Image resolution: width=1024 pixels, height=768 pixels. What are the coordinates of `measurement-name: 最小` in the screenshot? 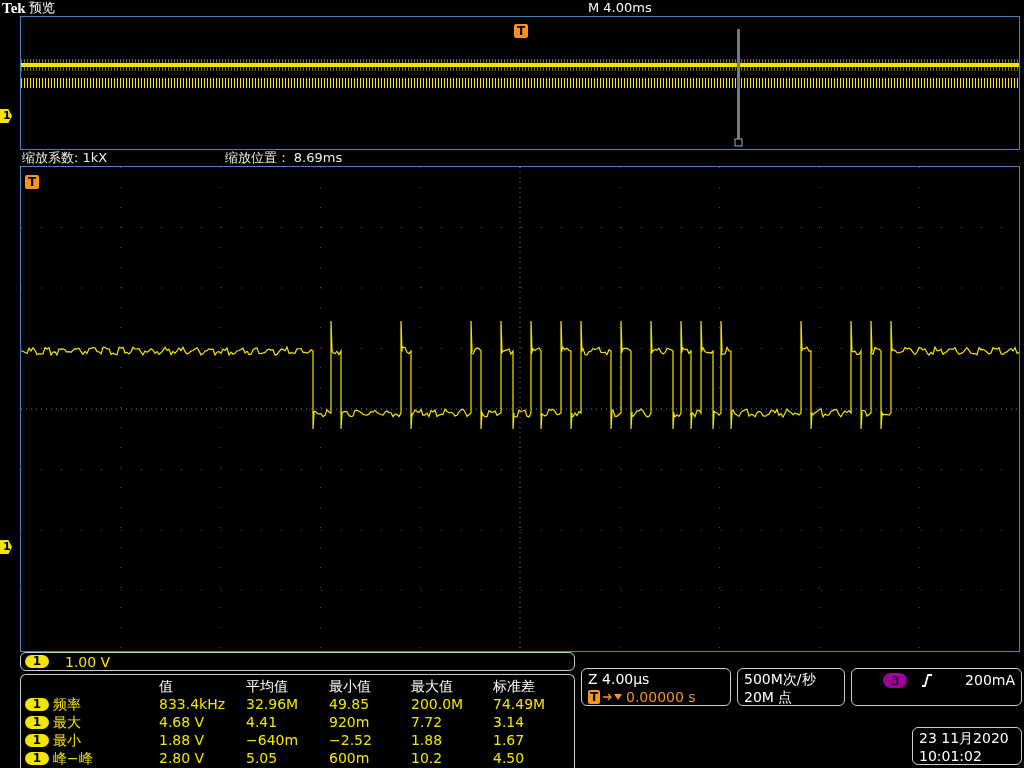 It's located at (67, 740).